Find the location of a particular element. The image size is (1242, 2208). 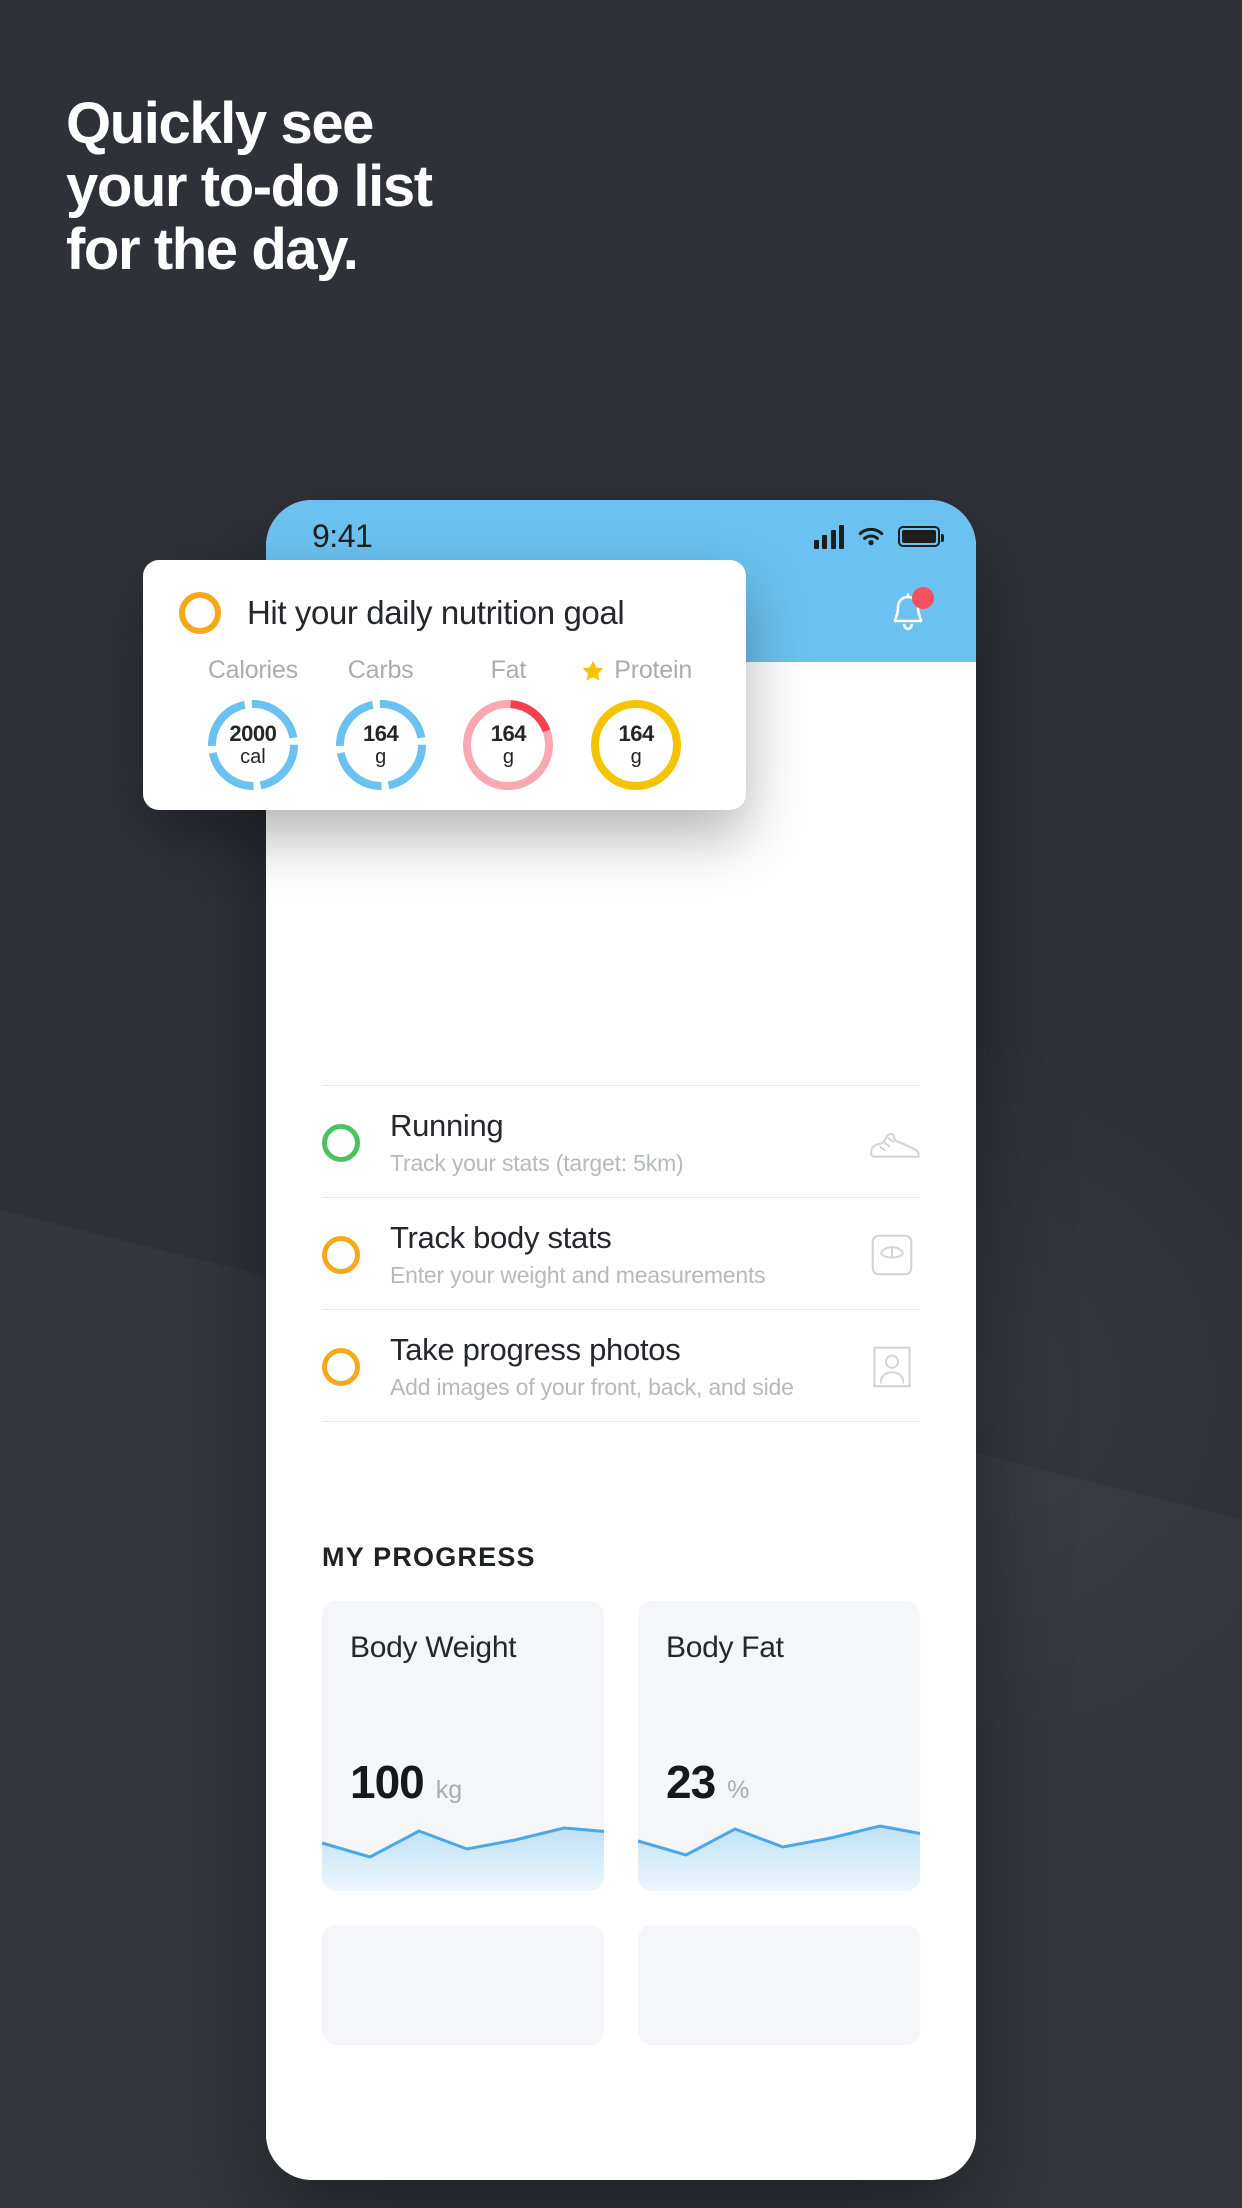

nutrition-card-title: Hit your daily nutrition goal is located at coordinates (436, 612).